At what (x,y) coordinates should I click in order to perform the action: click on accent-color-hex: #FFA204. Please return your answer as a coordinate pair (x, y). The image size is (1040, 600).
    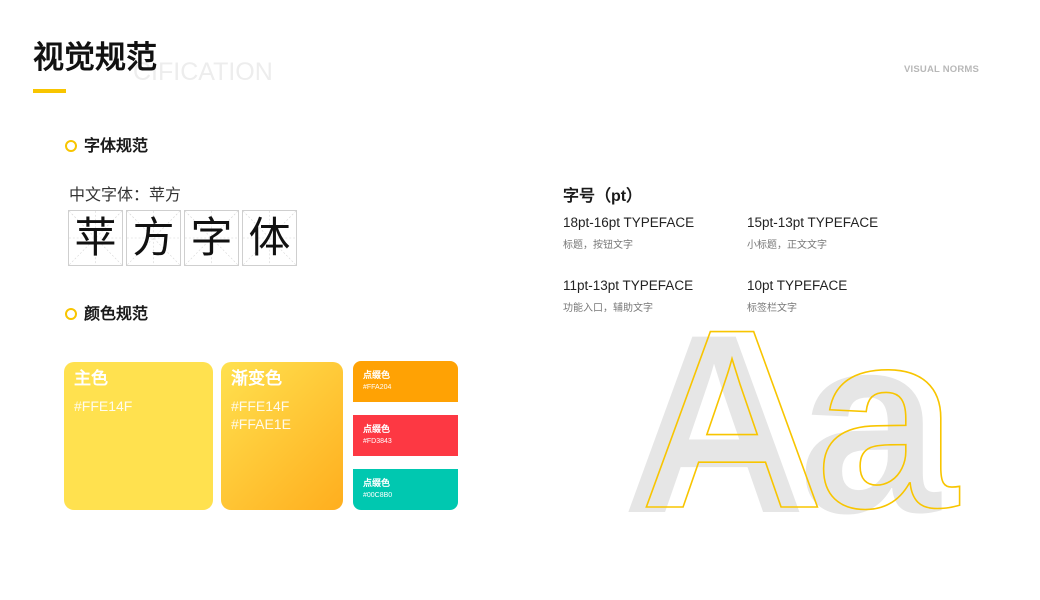
    Looking at the image, I should click on (377, 387).